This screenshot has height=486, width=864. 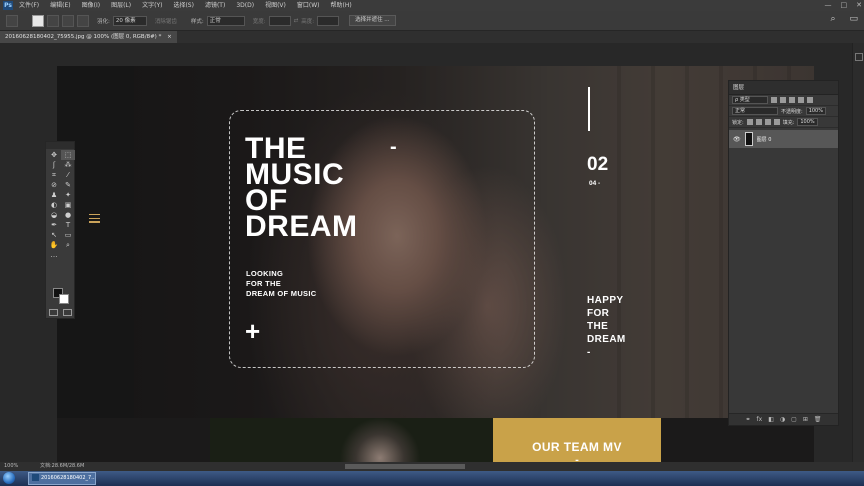 I want to click on opacity-input: 100%, so click(x=815, y=111).